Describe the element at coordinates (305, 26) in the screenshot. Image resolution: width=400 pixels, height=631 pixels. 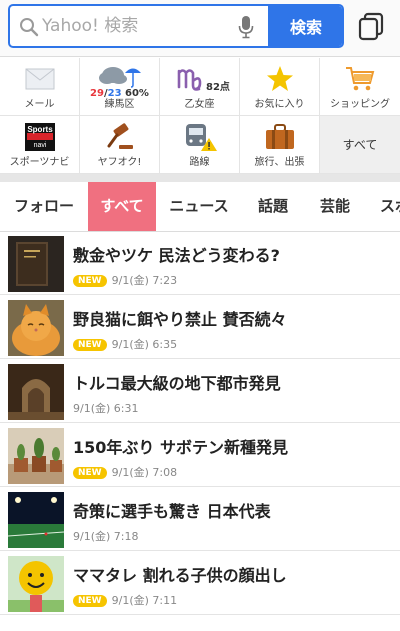
I see `search-button: 検索` at that location.